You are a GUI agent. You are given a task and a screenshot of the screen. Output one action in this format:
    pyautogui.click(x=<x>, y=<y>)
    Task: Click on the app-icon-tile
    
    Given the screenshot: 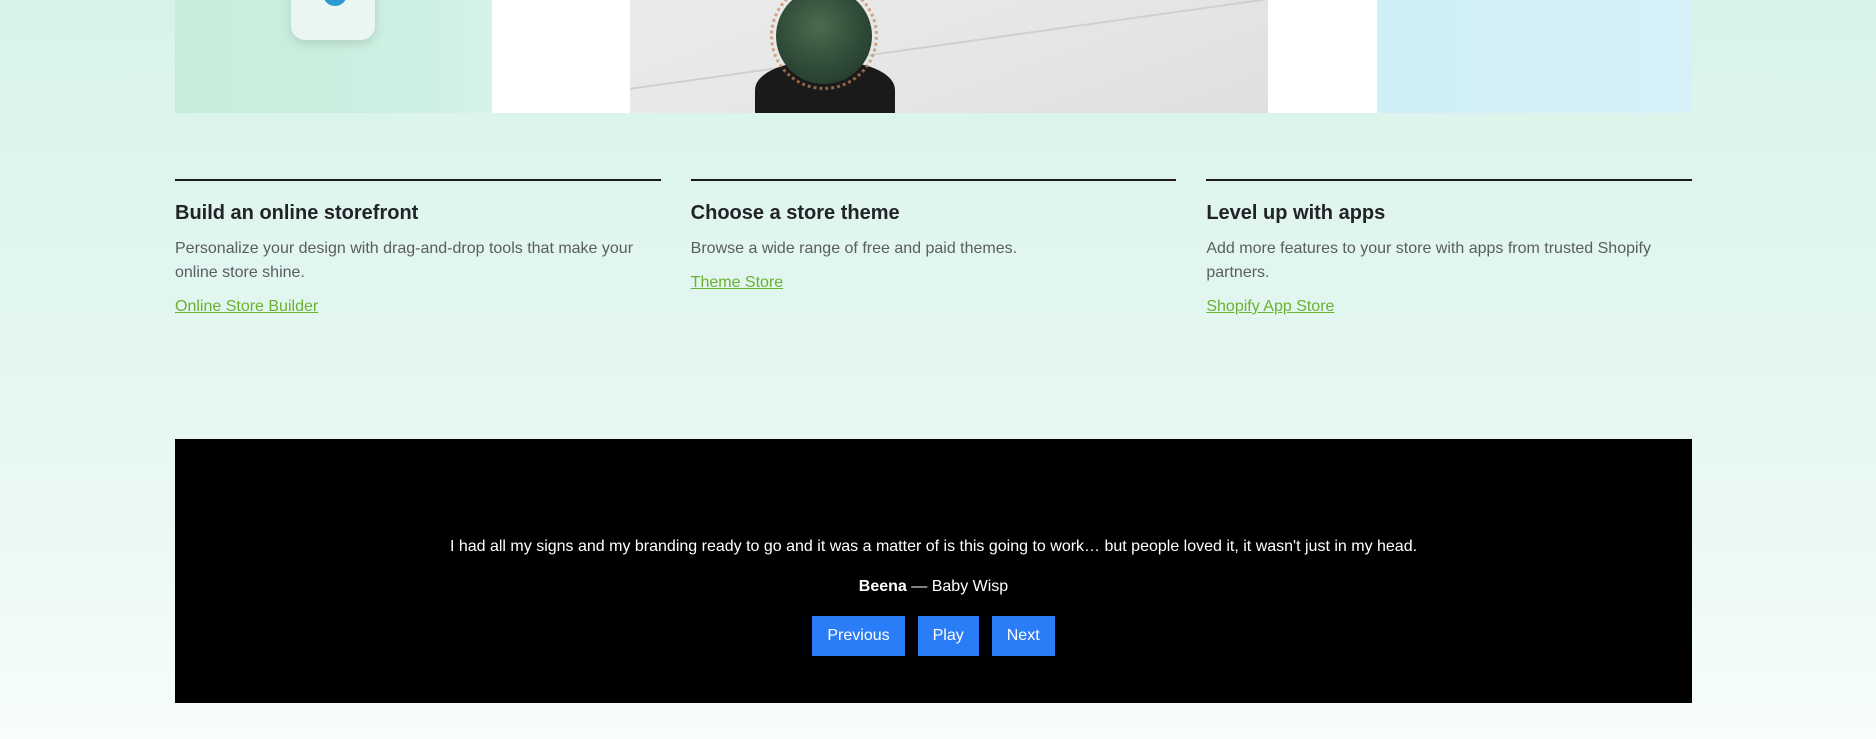 What is the action you would take?
    pyautogui.click(x=333, y=20)
    